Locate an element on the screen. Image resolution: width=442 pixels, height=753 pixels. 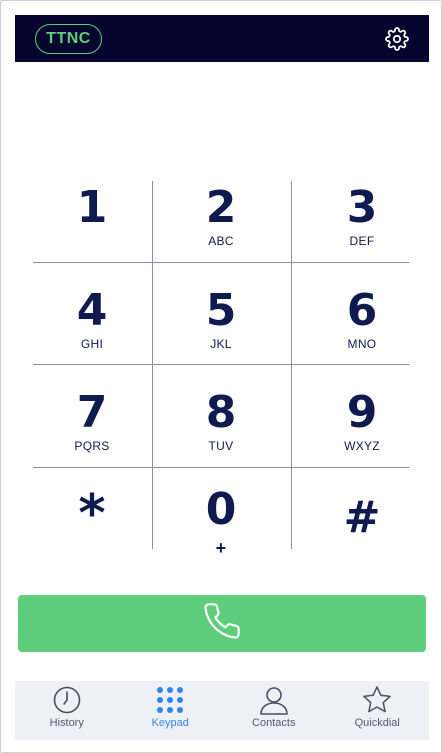
bottom-tab-bar: History Keypad Contacts Quickdial is located at coordinates (222, 710).